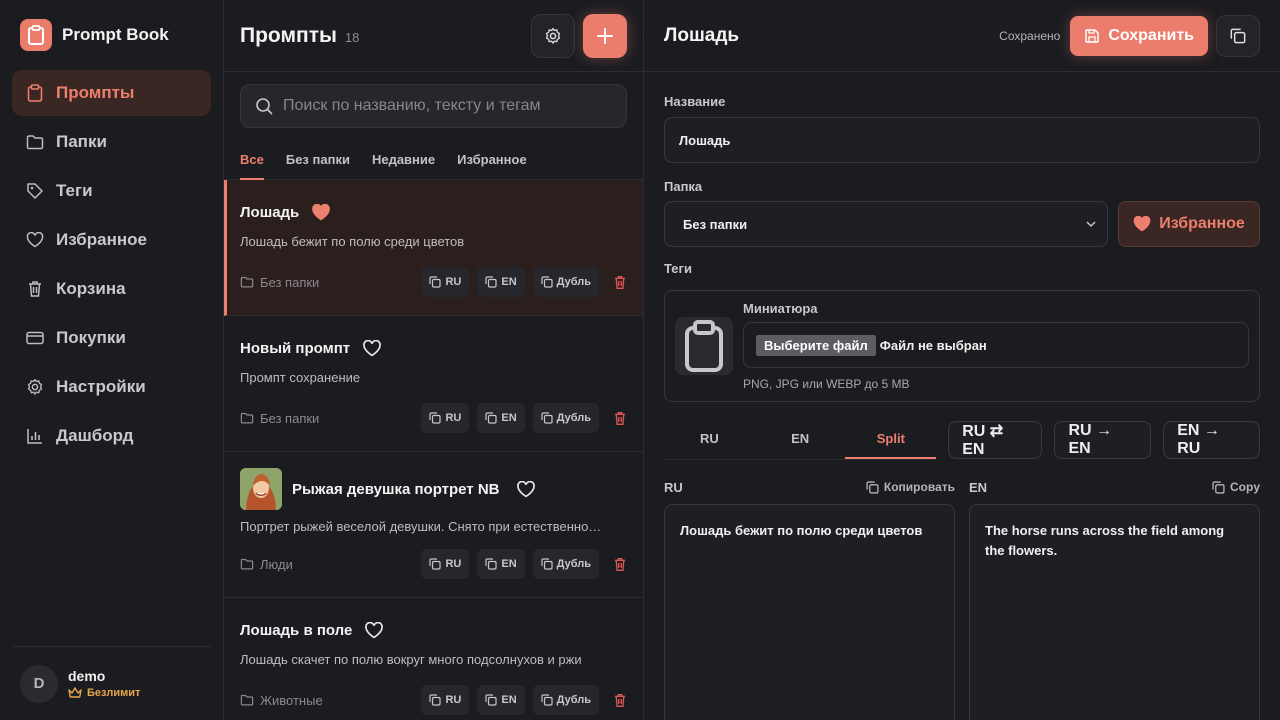 The height and width of the screenshot is (720, 1280). Describe the element at coordinates (573, 418) in the screenshot. I see `chip-label: Дубль` at that location.